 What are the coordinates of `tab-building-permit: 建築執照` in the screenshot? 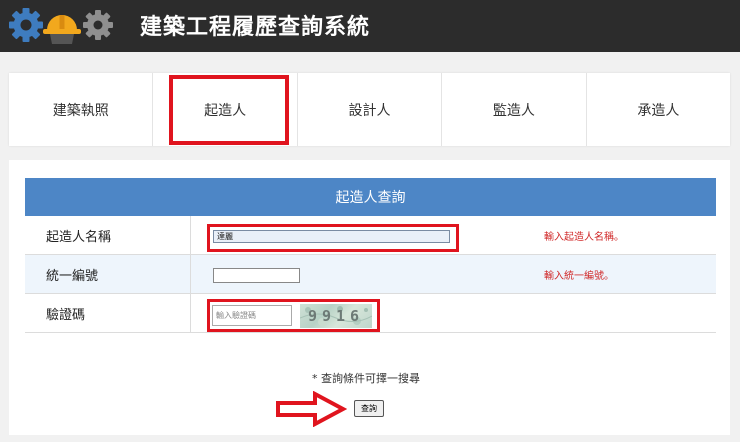 It's located at (81, 109).